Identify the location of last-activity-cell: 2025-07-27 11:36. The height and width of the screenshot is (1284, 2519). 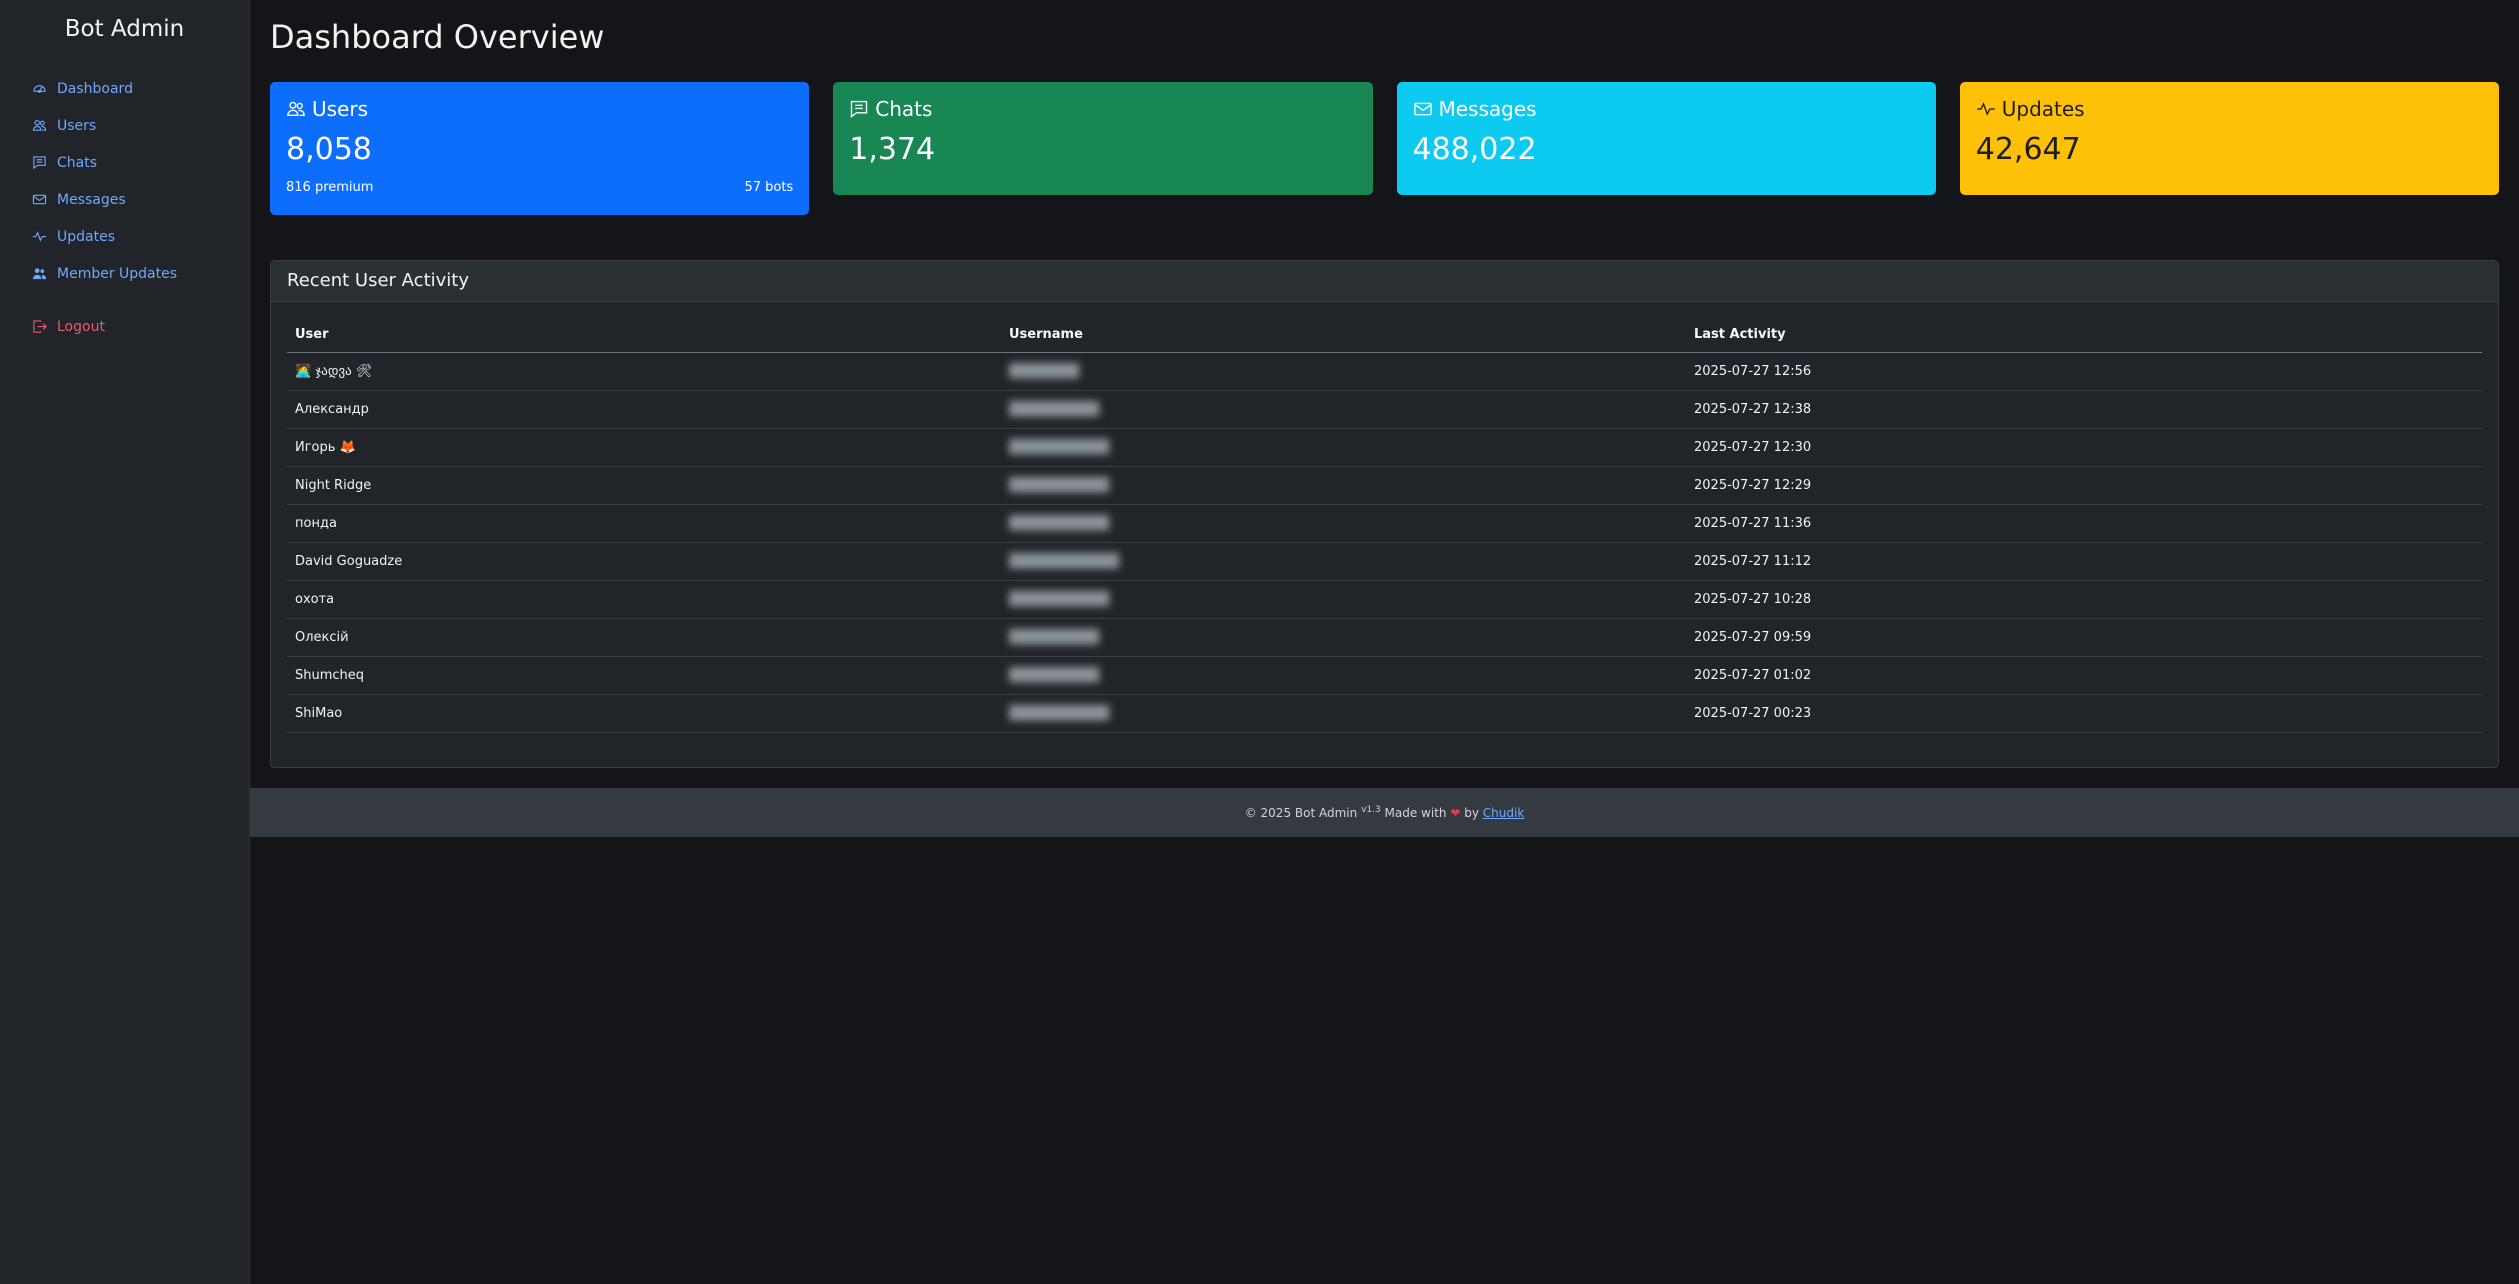
(2084, 523).